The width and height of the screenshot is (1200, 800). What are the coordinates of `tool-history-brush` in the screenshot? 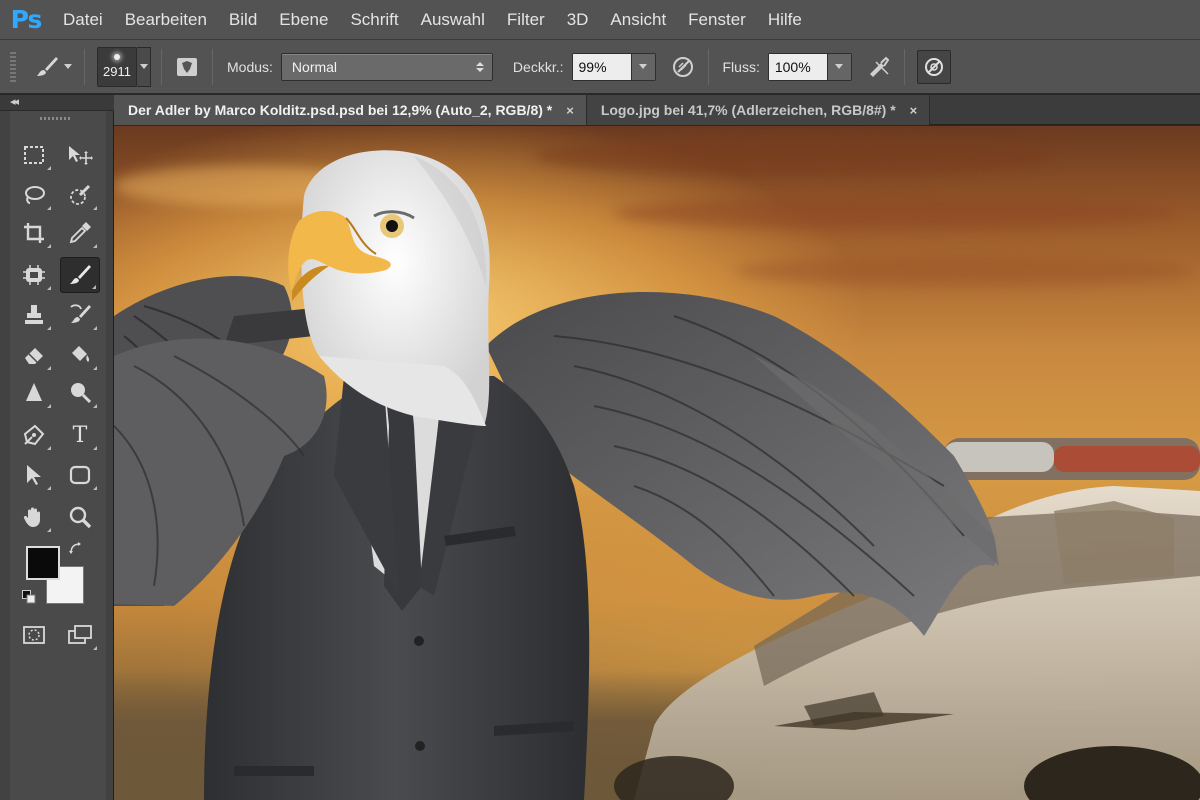 It's located at (80, 315).